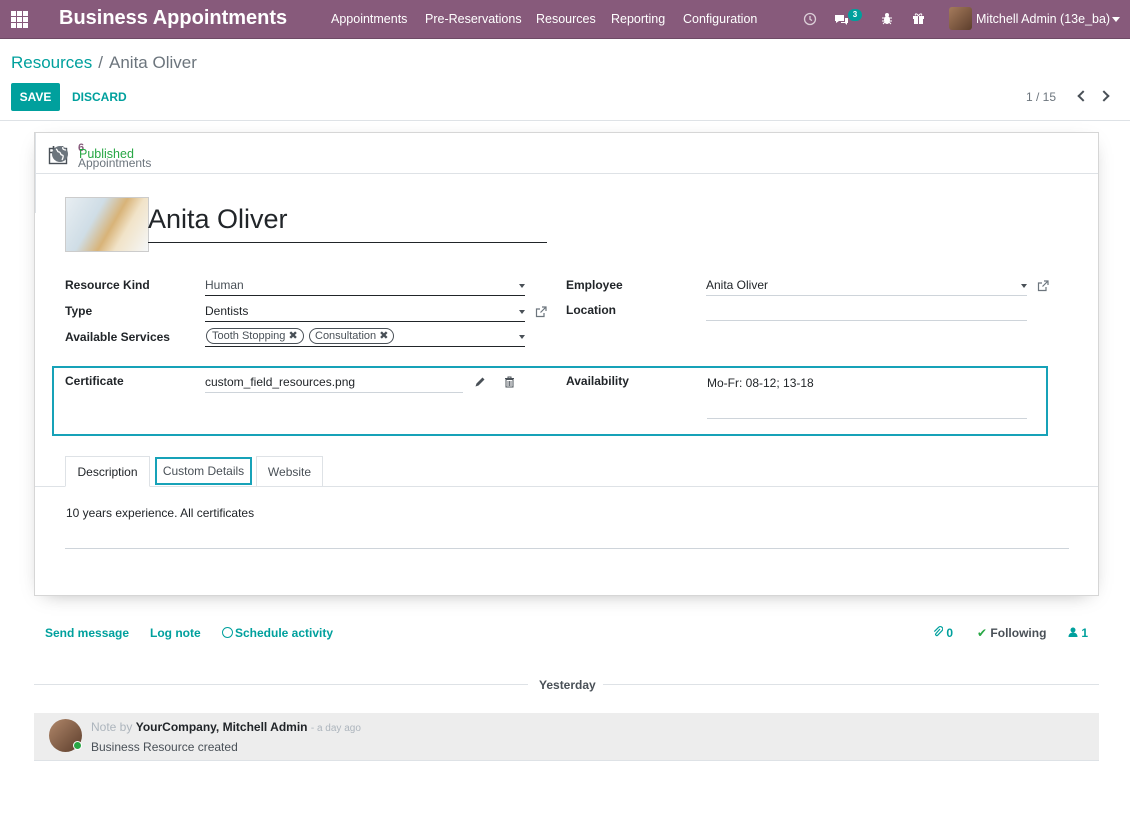 The width and height of the screenshot is (1130, 816). I want to click on user-icon, so click(1074, 633).